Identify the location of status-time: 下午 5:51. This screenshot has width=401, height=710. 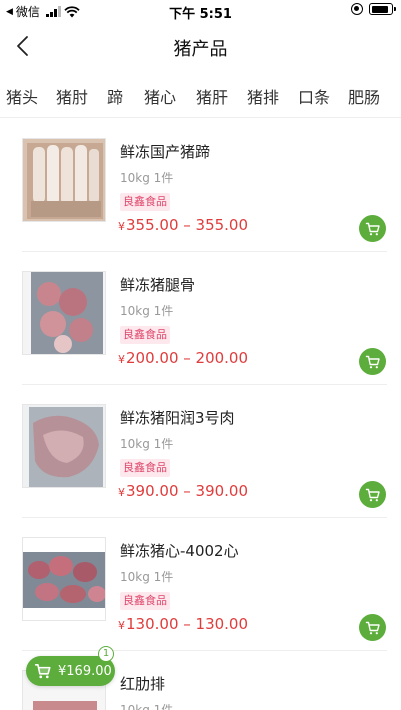
(200, 14).